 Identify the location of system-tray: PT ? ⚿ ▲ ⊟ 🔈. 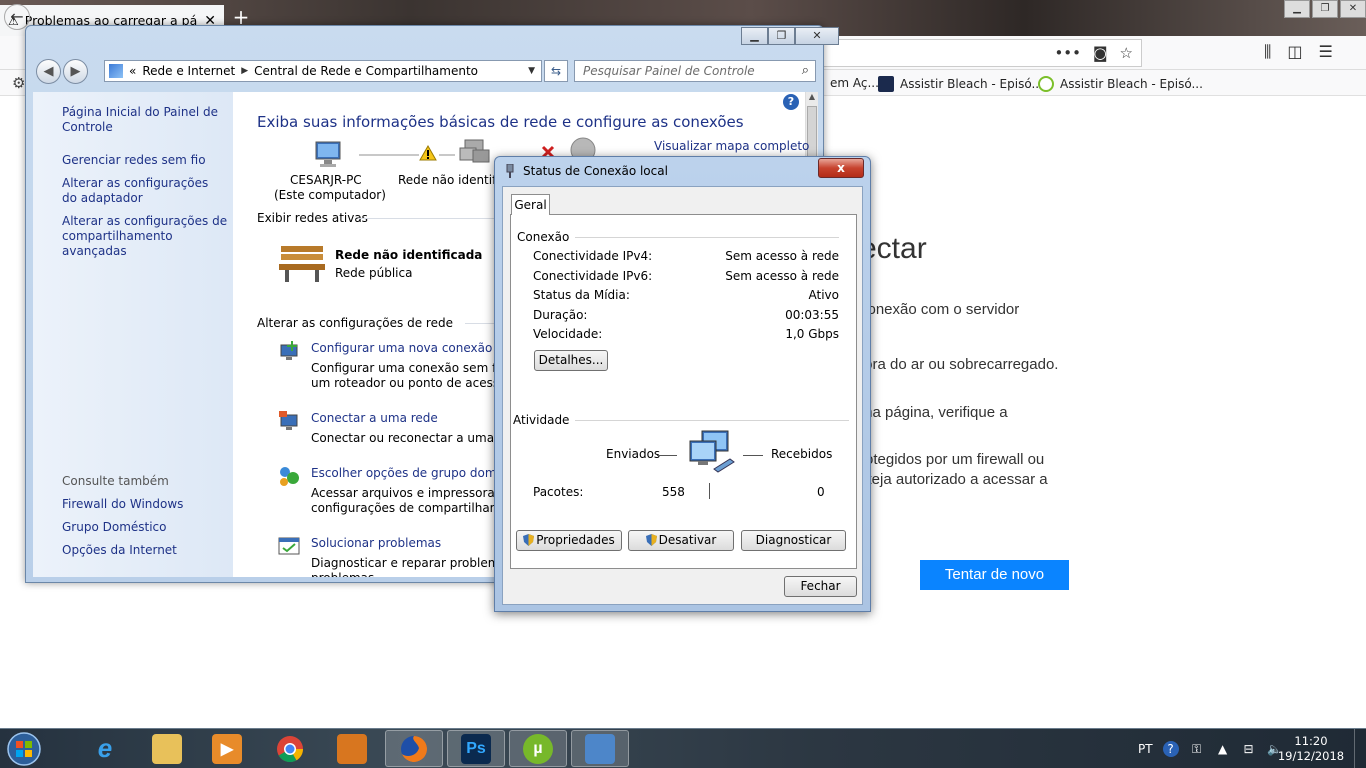
(1210, 748).